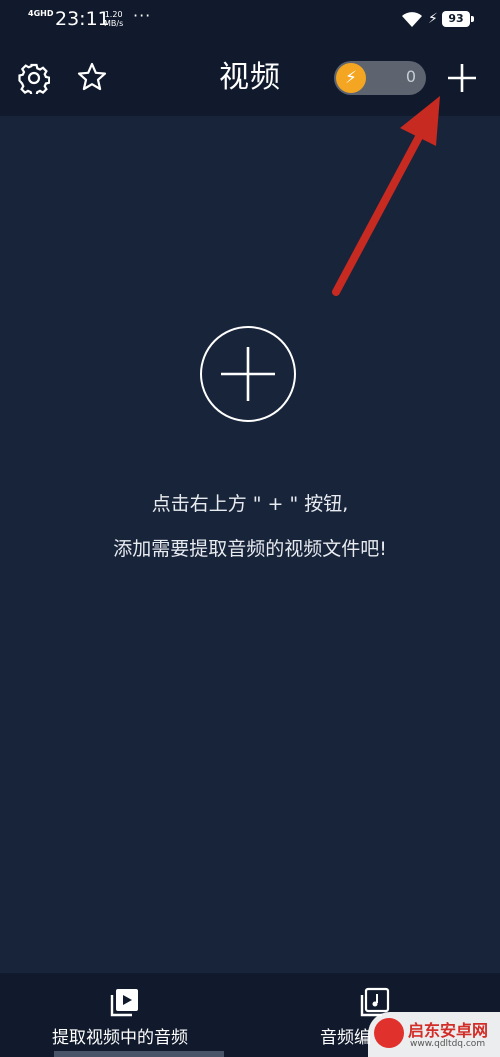  What do you see at coordinates (345, 1038) in the screenshot?
I see `nav-audio-edit-label: 音频编` at bounding box center [345, 1038].